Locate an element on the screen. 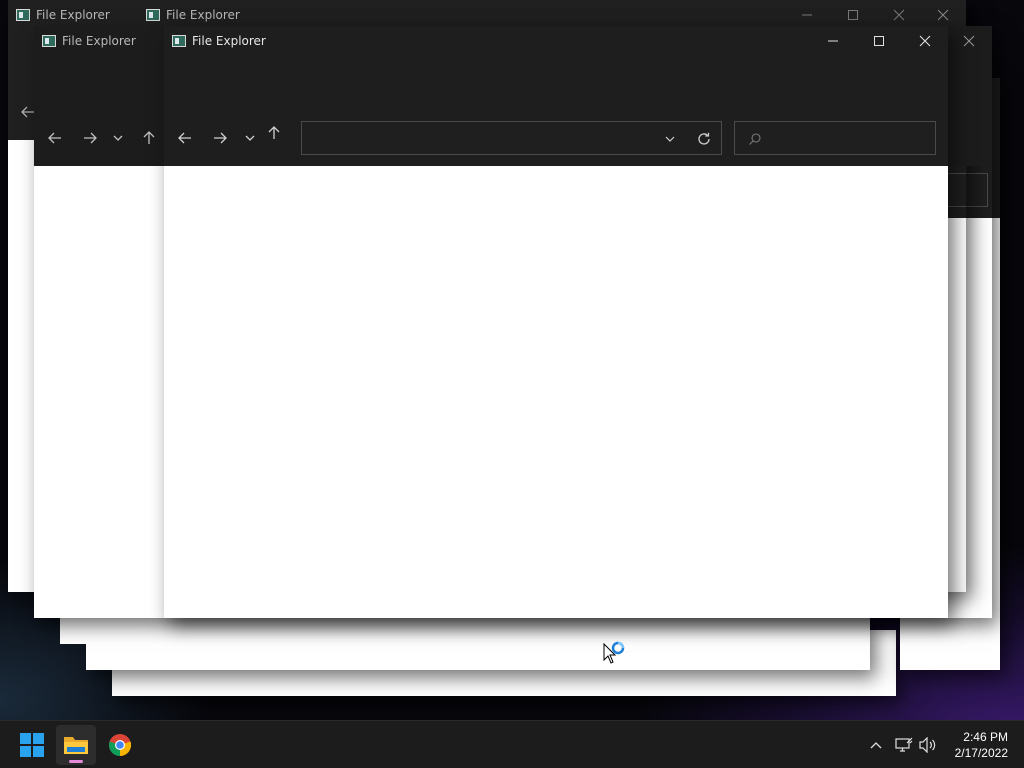 This screenshot has height=768, width=1024. windows-start-icon is located at coordinates (32, 745).